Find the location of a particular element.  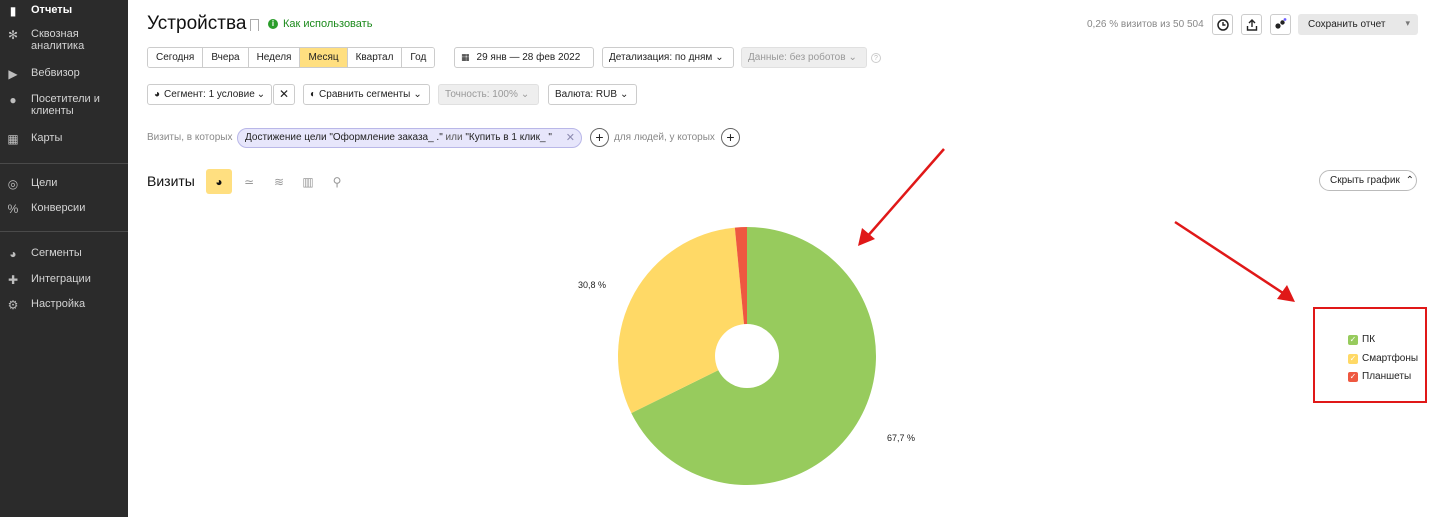

chart-legend: ✓ ПК ✓ Смартфоны ✓ Планшеты is located at coordinates (1370, 355).